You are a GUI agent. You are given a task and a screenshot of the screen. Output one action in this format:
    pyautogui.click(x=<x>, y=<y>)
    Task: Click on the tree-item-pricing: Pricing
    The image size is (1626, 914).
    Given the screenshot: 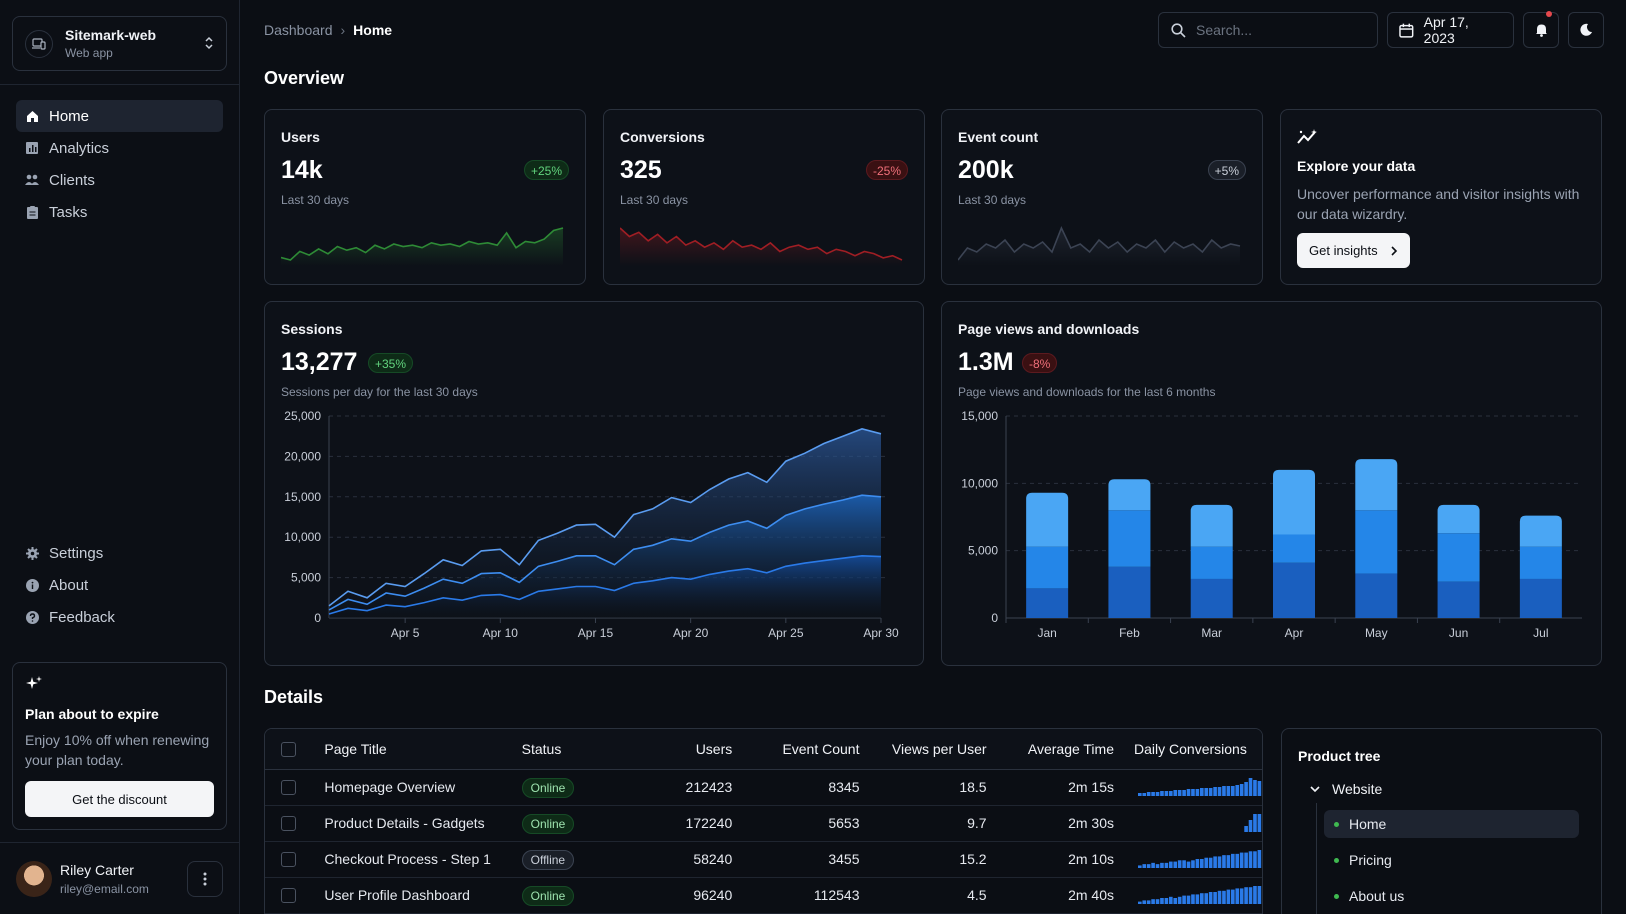 What is the action you would take?
    pyautogui.click(x=1451, y=860)
    